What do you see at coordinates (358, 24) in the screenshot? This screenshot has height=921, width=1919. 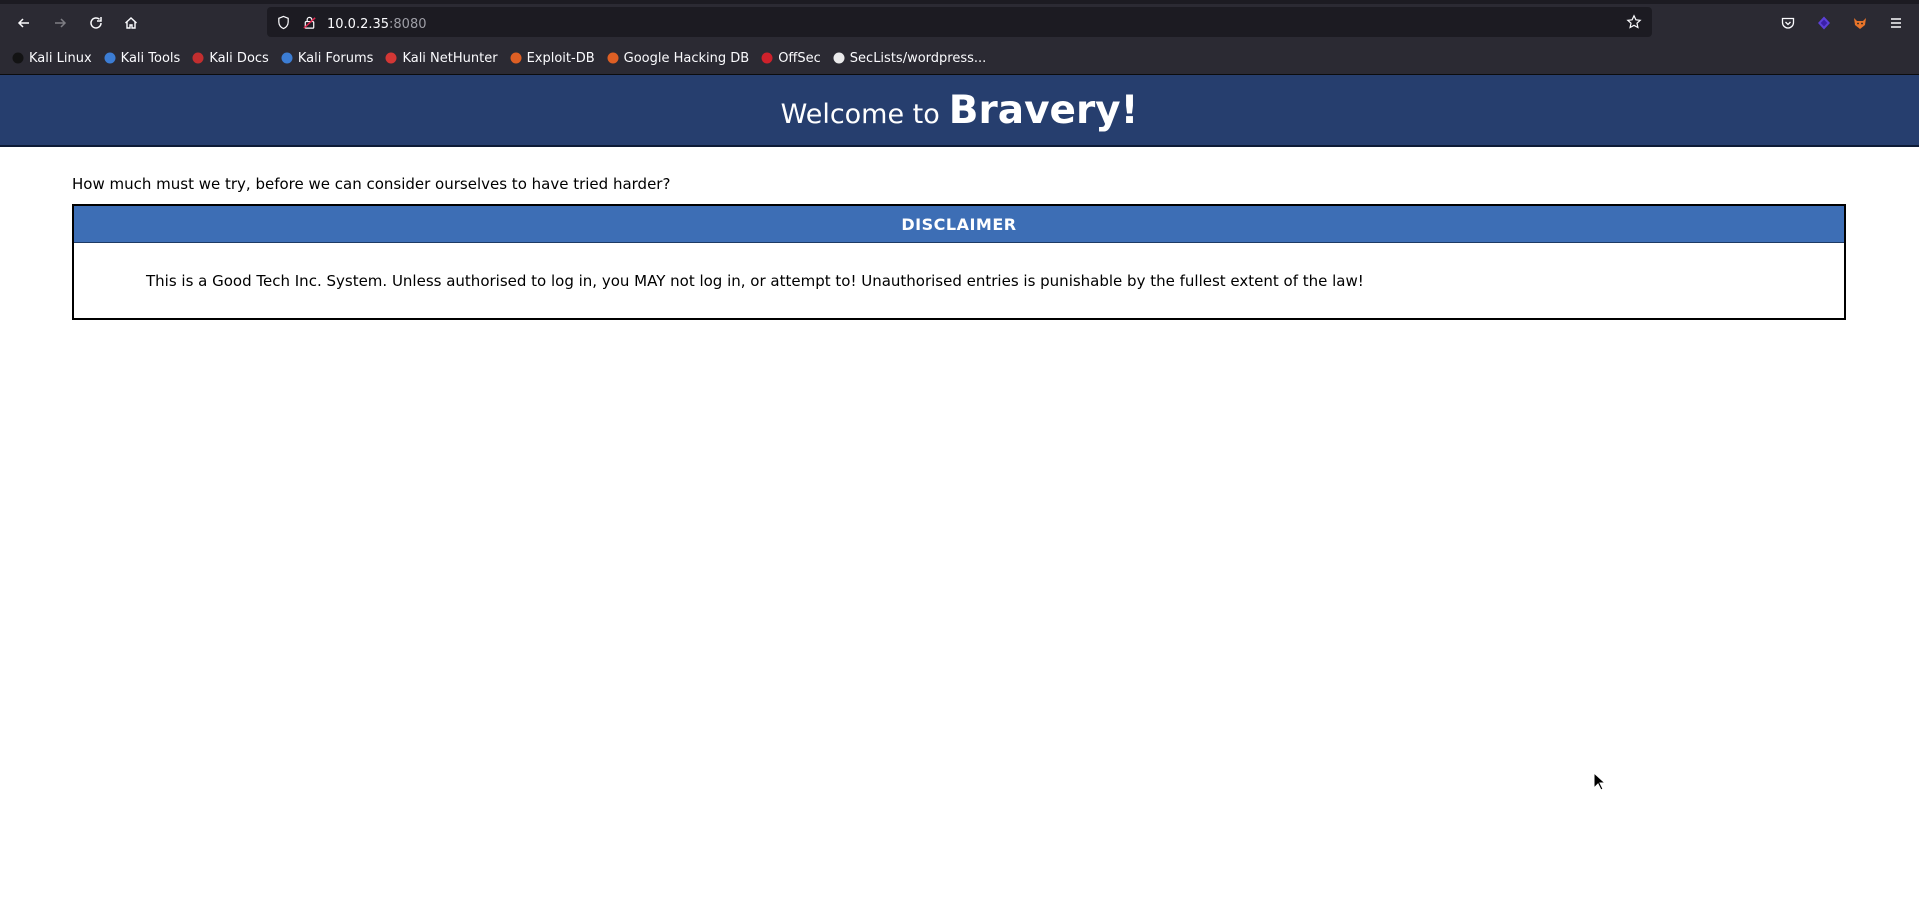 I see `url-host: 10.0.2.35` at bounding box center [358, 24].